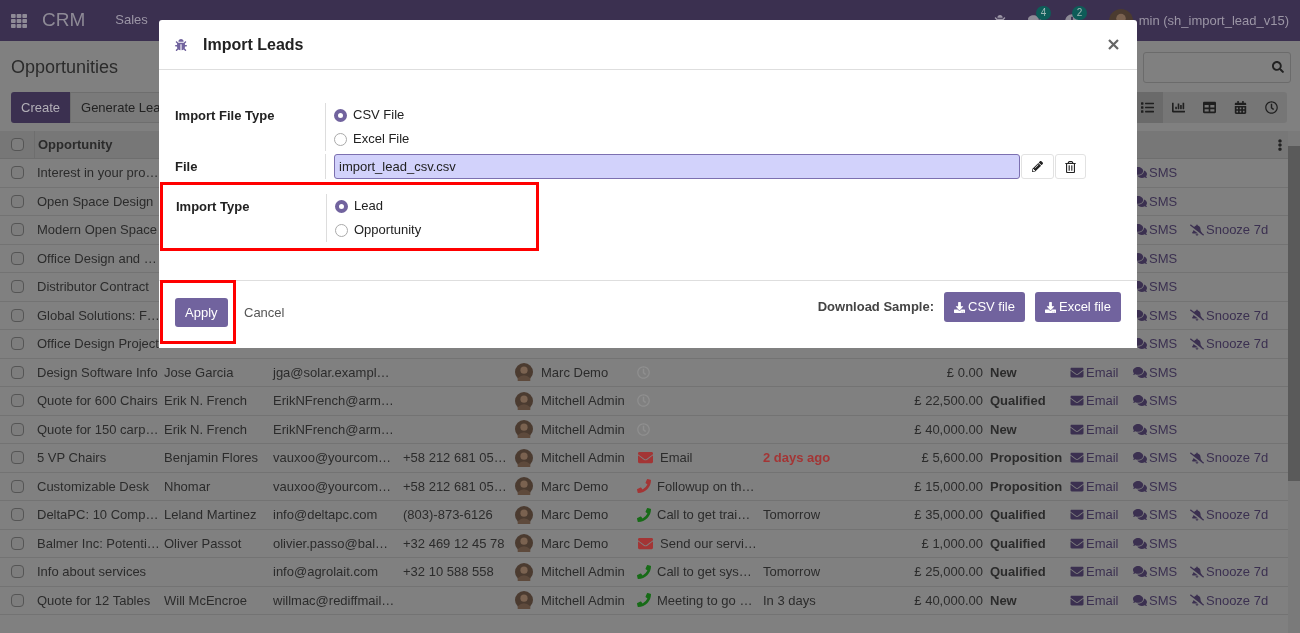  What do you see at coordinates (1079, 12) in the screenshot?
I see `notification-badge: 2` at bounding box center [1079, 12].